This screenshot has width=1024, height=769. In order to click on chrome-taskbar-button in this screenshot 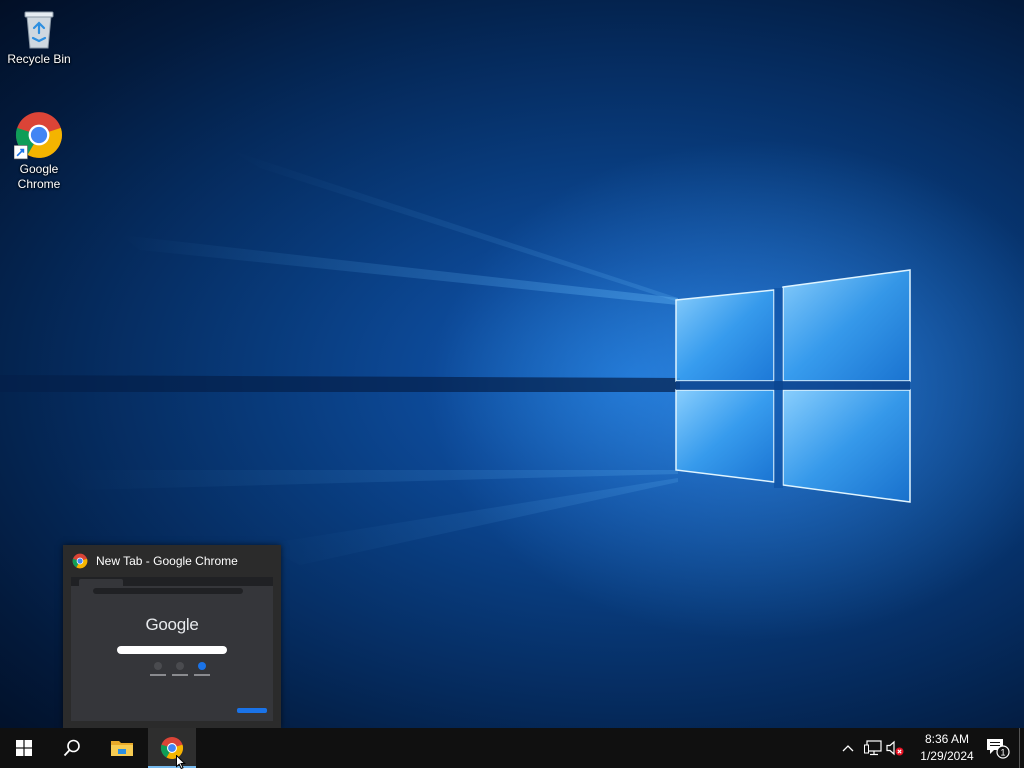, I will do `click(172, 748)`.